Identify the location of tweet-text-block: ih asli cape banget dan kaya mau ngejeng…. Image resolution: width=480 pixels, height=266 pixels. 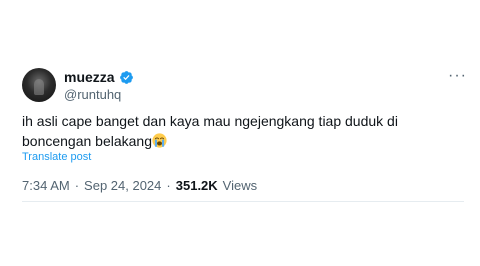
(242, 131).